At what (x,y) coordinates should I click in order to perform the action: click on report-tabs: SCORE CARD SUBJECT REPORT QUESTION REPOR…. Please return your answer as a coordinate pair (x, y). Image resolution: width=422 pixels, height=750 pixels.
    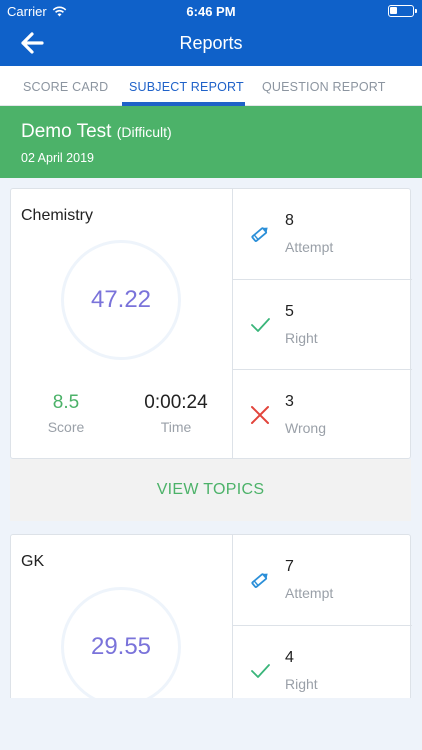
    Looking at the image, I should click on (211, 86).